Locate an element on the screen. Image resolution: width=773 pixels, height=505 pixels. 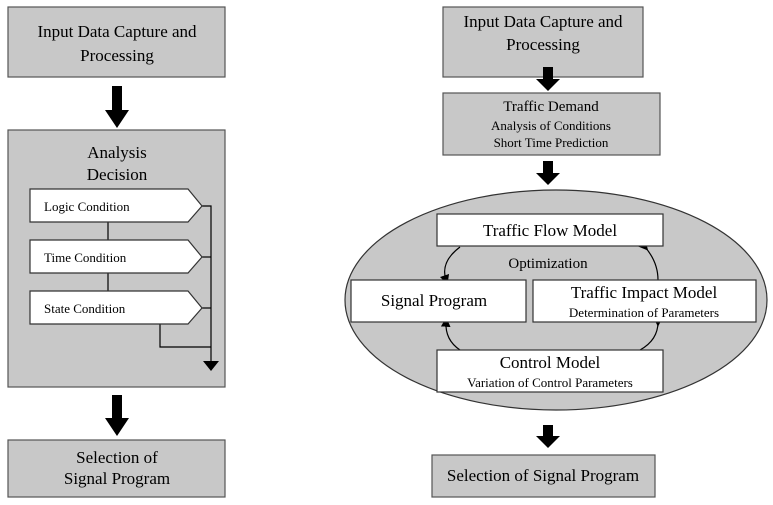
title: Control Model is located at coordinates (550, 362).